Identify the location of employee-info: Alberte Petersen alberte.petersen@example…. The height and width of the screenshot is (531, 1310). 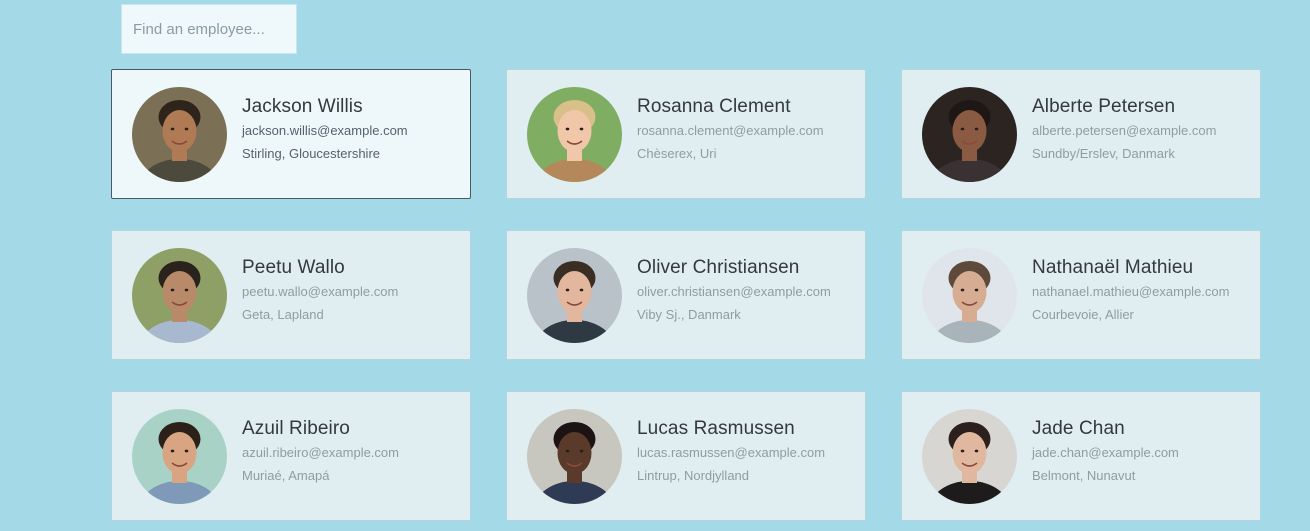
(1124, 129).